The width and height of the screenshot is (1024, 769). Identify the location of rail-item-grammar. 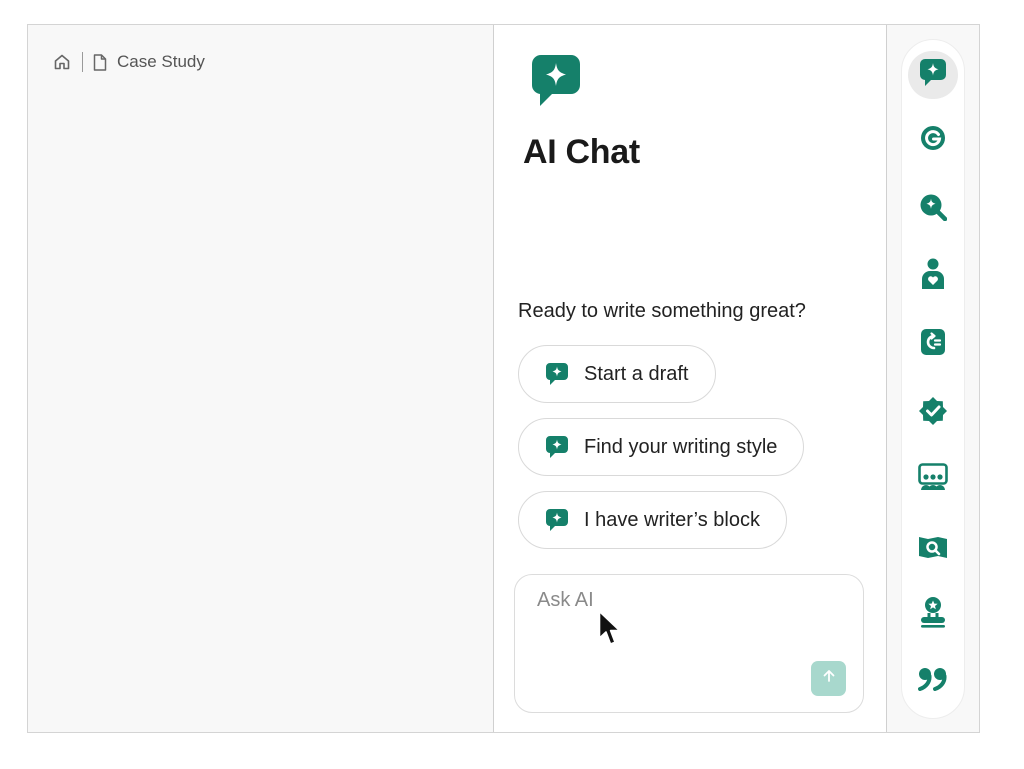
(933, 140).